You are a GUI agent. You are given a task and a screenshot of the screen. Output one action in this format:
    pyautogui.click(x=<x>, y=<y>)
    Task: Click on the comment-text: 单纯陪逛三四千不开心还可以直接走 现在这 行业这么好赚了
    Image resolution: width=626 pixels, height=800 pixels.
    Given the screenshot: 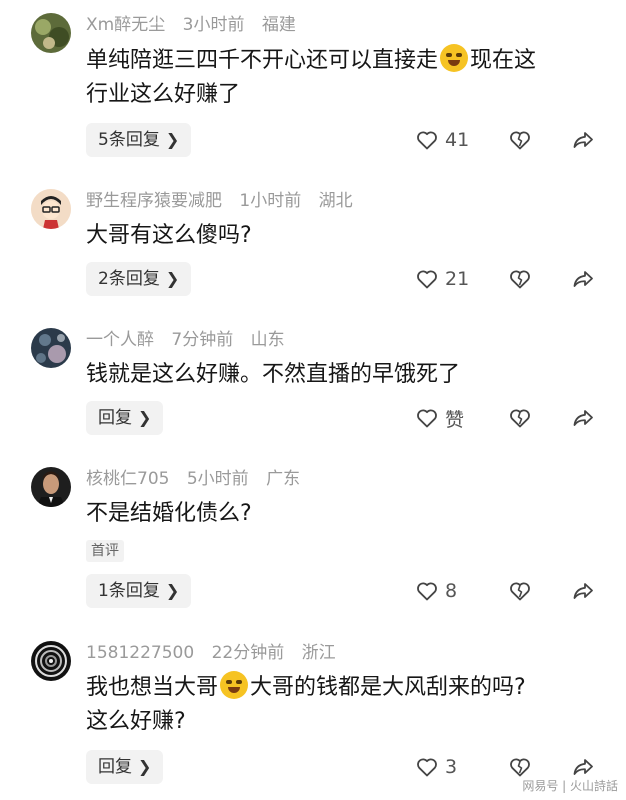 What is the action you would take?
    pyautogui.click(x=341, y=78)
    